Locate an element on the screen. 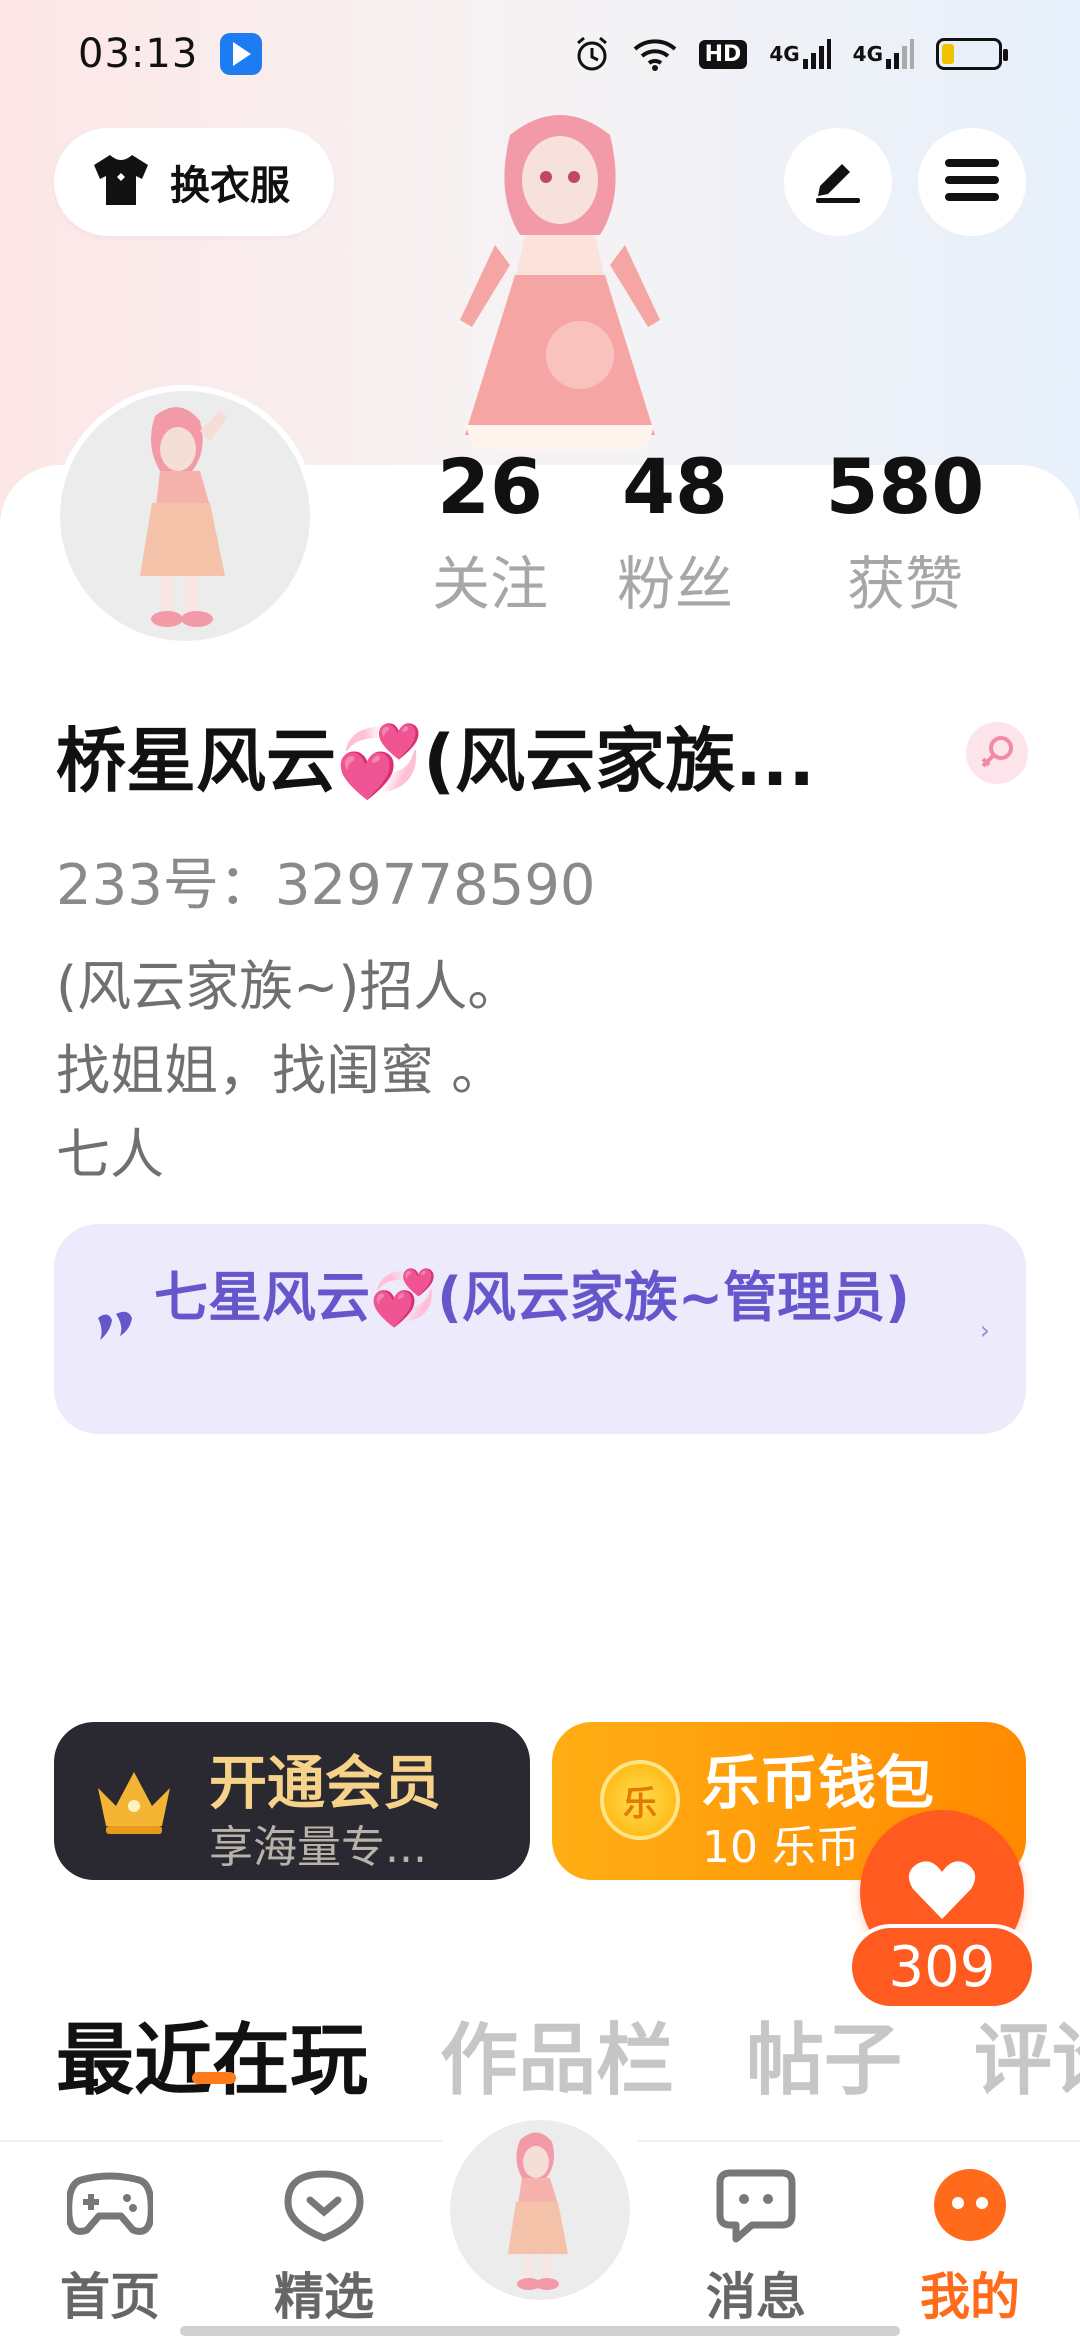 Image resolution: width=1080 pixels, height=2340 pixels. signal-icon-sim2: 4G is located at coordinates (883, 54).